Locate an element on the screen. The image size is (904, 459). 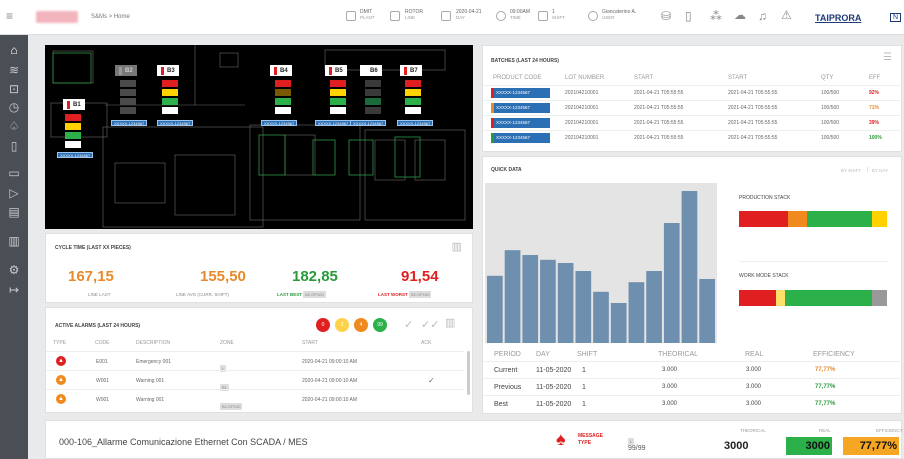
folder-icon: ▭ is located at coordinates (14, 173).